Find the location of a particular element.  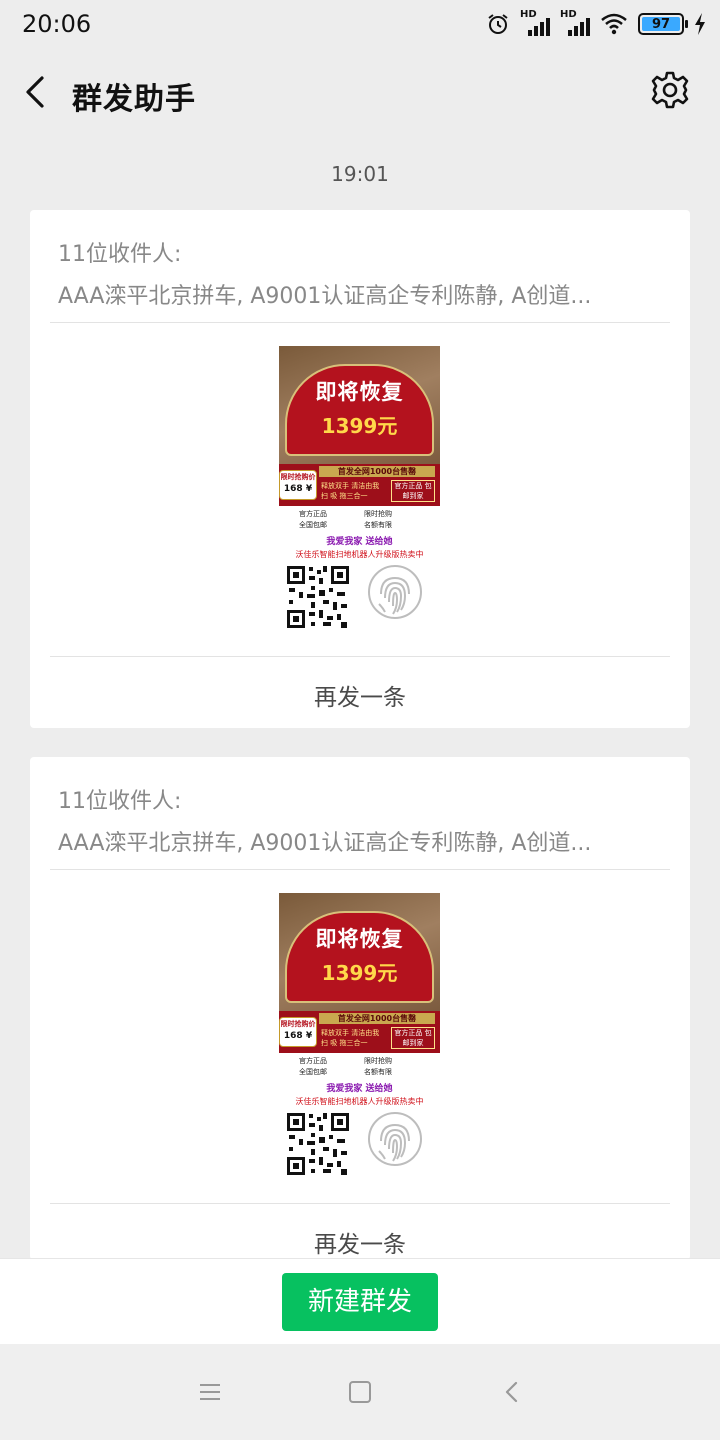

home-icon is located at coordinates (360, 1392).